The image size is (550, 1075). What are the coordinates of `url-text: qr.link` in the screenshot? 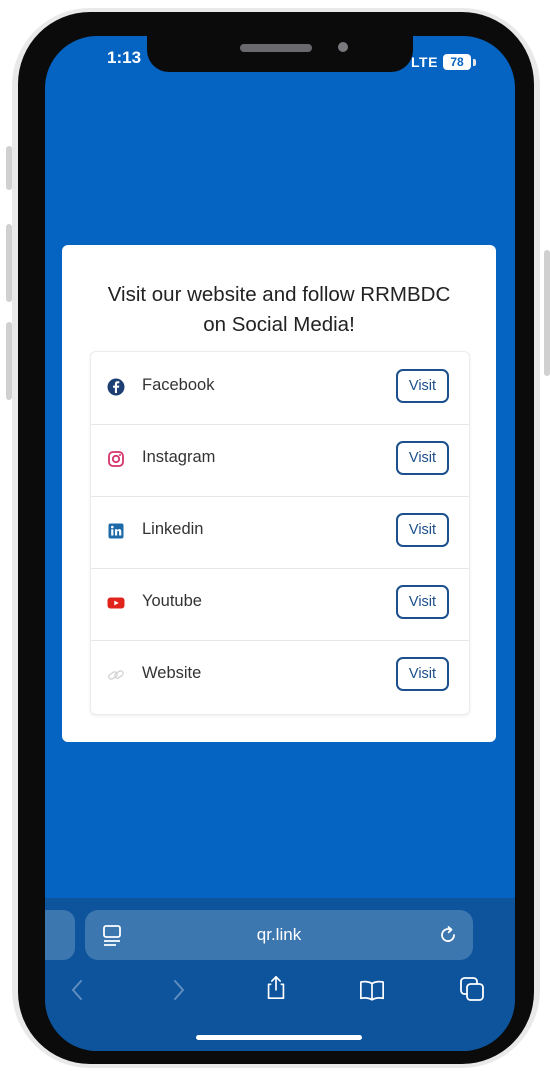 It's located at (279, 934).